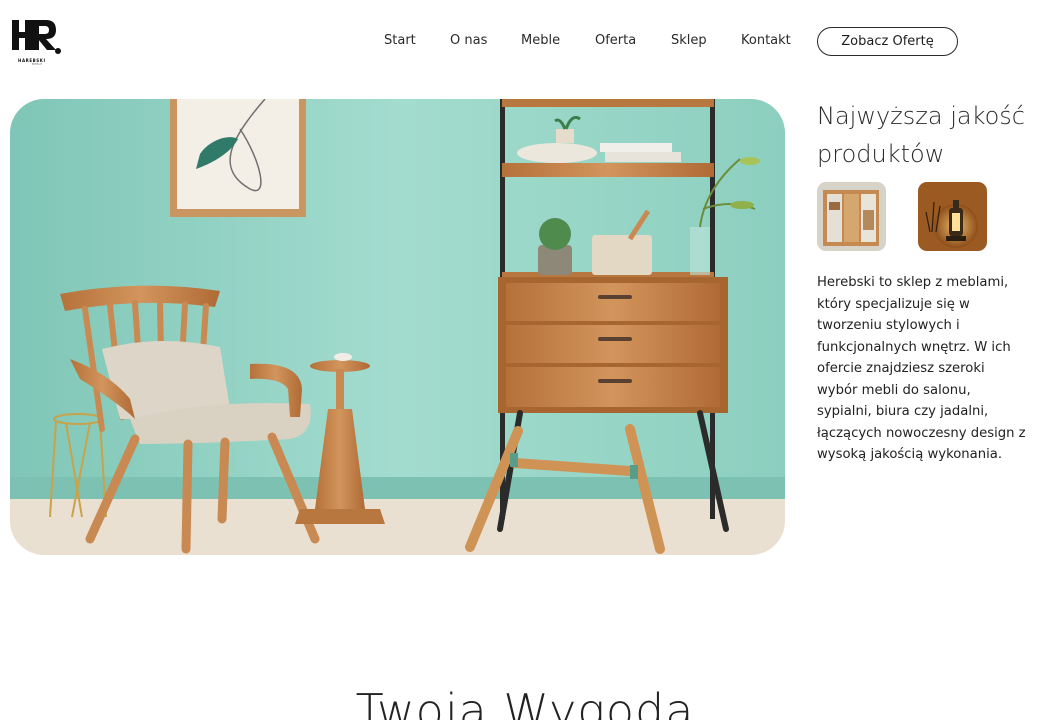  I want to click on logo-mark-icon, so click(36, 37).